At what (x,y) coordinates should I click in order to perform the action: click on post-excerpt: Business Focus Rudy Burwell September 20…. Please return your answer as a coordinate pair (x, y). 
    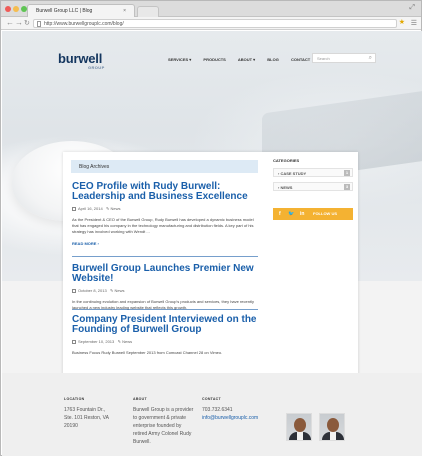
    Looking at the image, I should click on (147, 352).